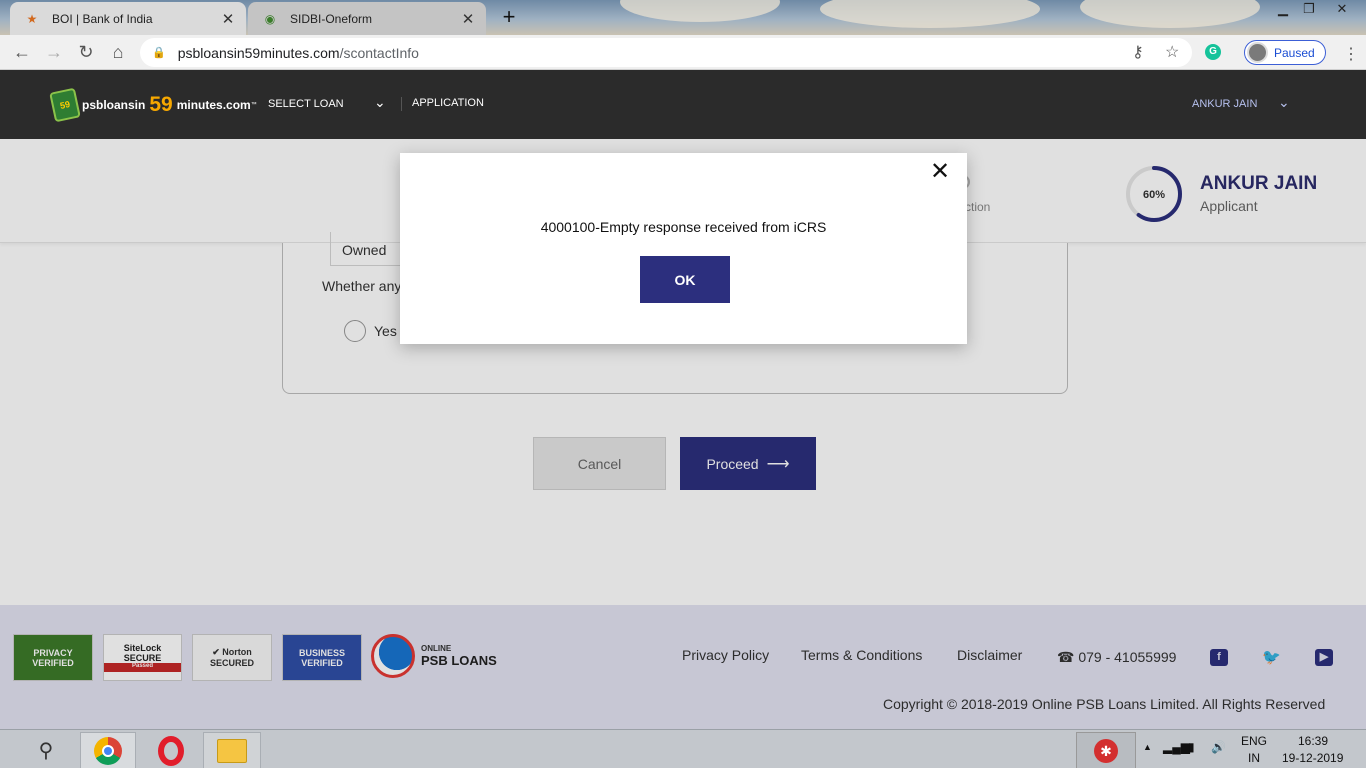 The image size is (1366, 768). I want to click on star-icon: ☆, so click(1172, 52).